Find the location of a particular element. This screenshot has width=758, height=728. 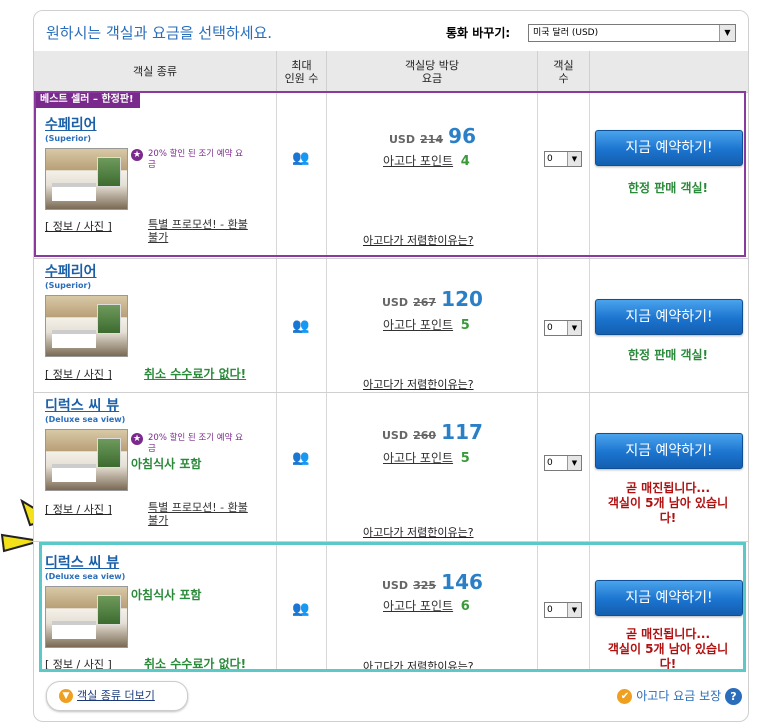

price-cell: USD 267 120 아고다 포인트 5 아고다가 저렴한이유는? is located at coordinates (432, 325).